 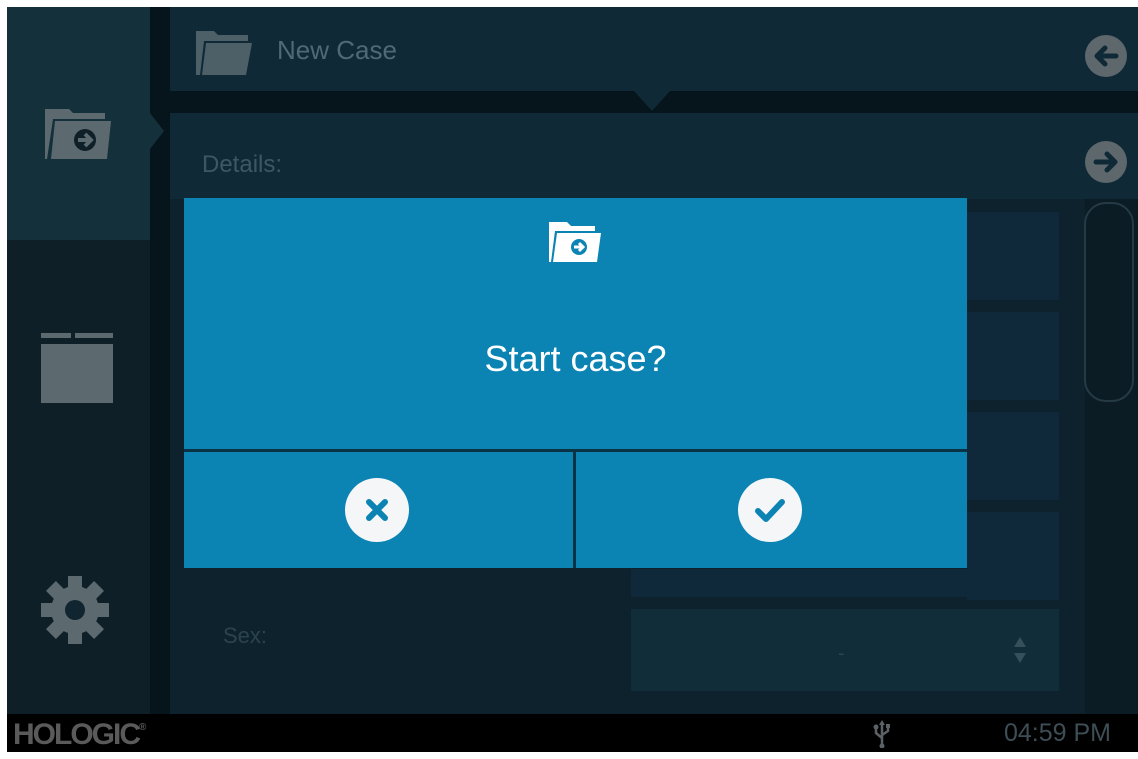 I want to click on confirm-circle, so click(x=770, y=510).